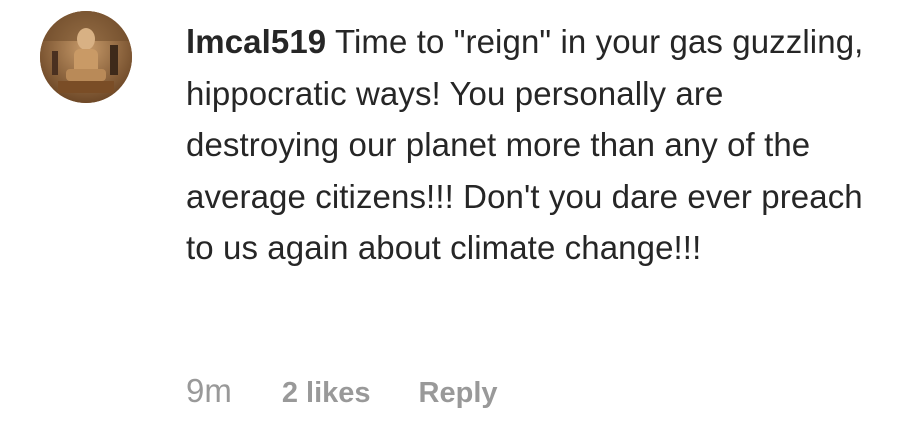  What do you see at coordinates (326, 393) in the screenshot?
I see `likes-count: 2 likes` at bounding box center [326, 393].